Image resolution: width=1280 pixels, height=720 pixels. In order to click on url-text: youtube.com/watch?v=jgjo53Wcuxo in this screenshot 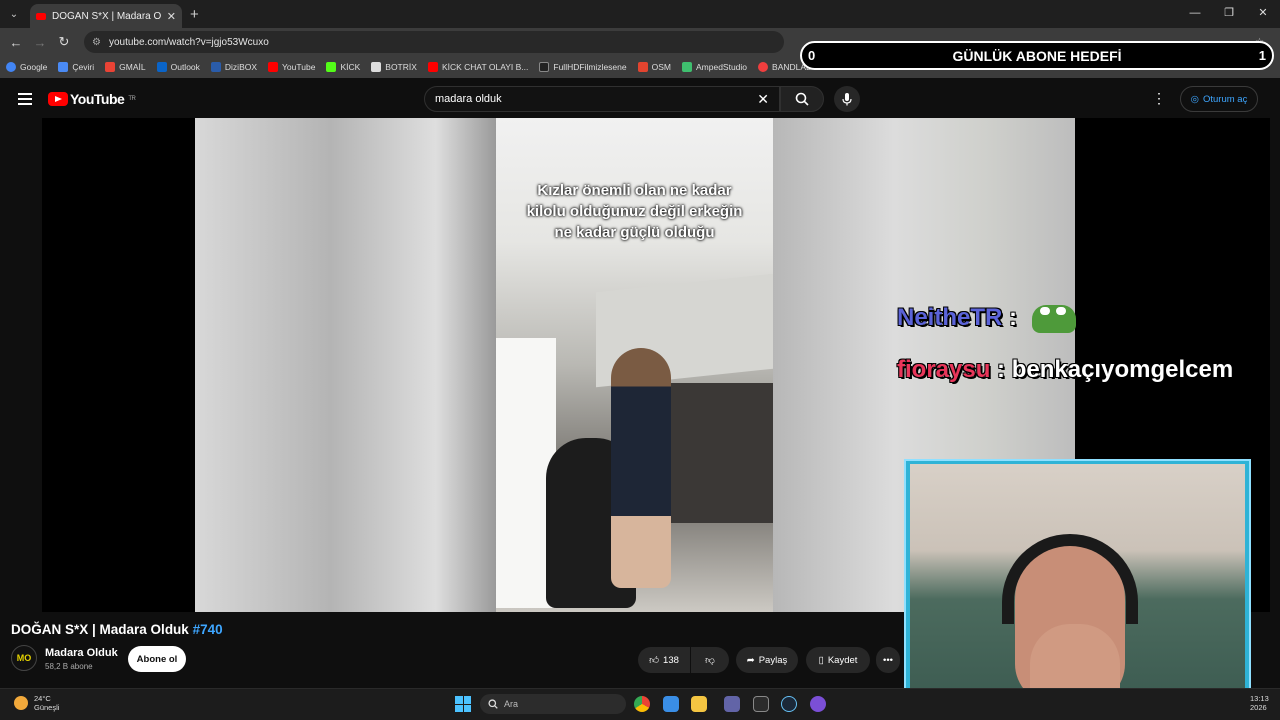, I will do `click(188, 42)`.